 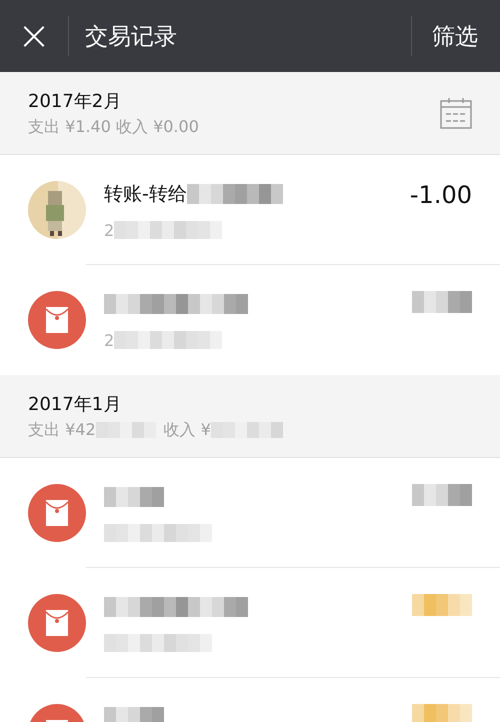 I want to click on month-summary: 支出 ¥1.40 收入 ¥0.00, so click(x=113, y=127).